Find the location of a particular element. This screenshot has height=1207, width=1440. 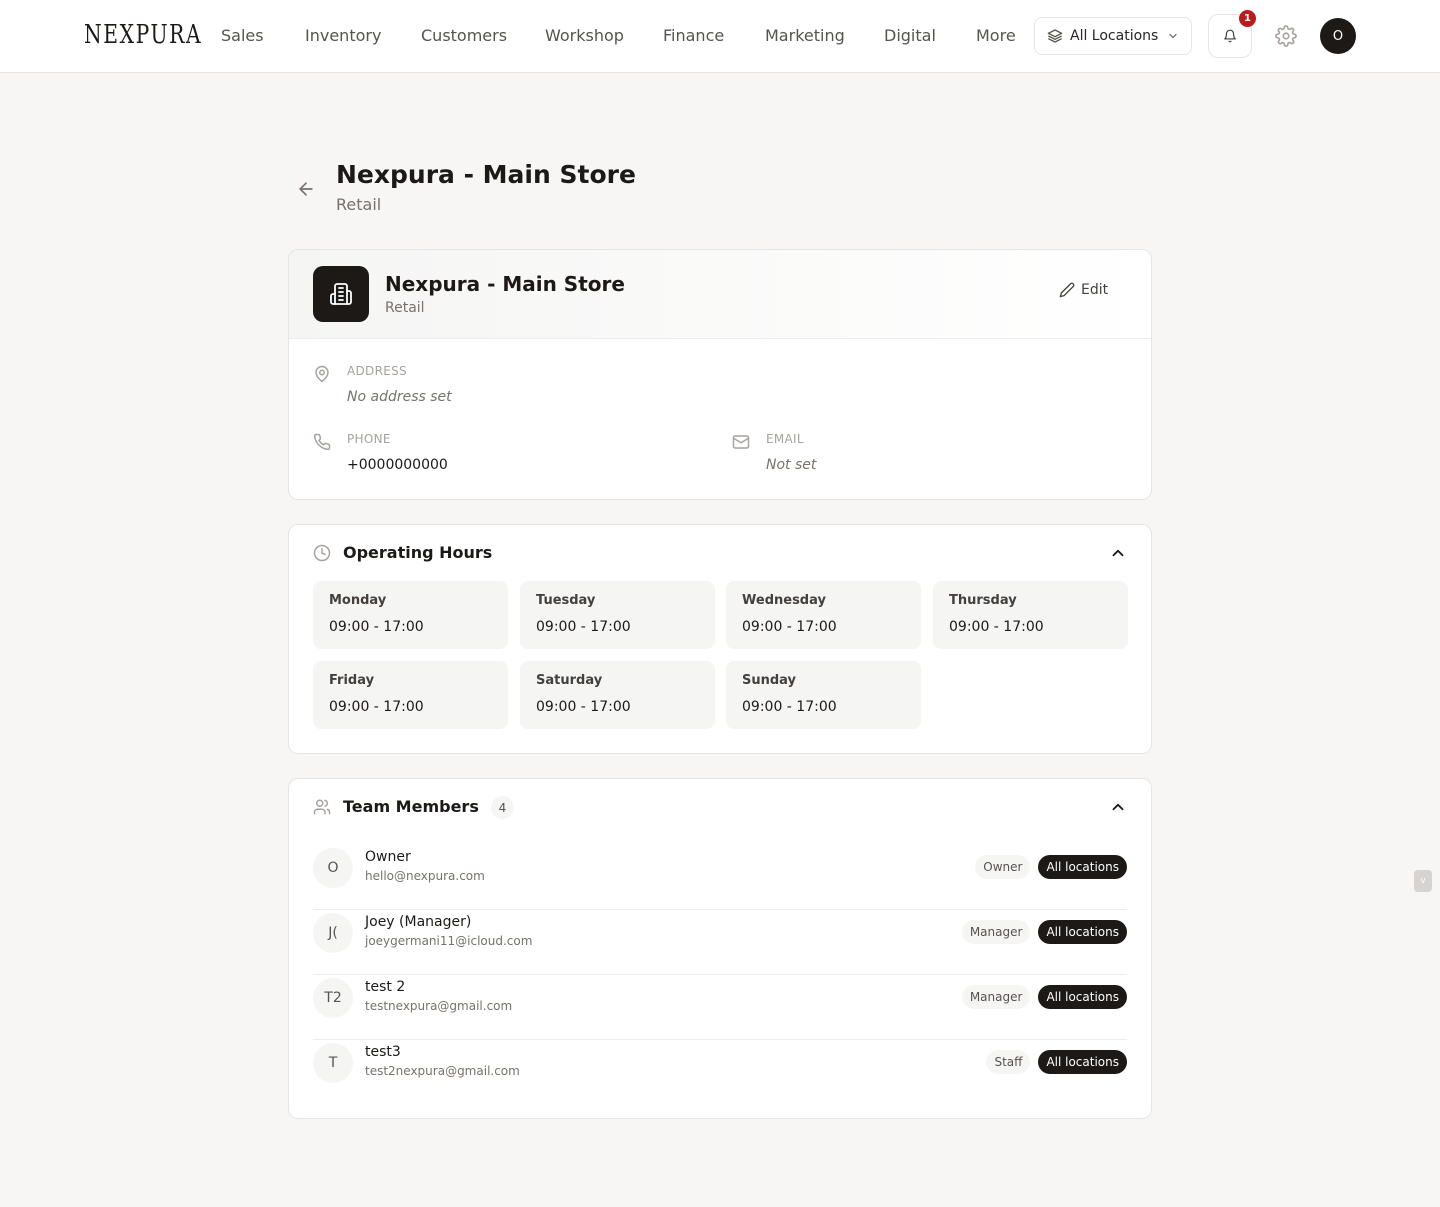

side-panel-toggle: v is located at coordinates (1423, 881).